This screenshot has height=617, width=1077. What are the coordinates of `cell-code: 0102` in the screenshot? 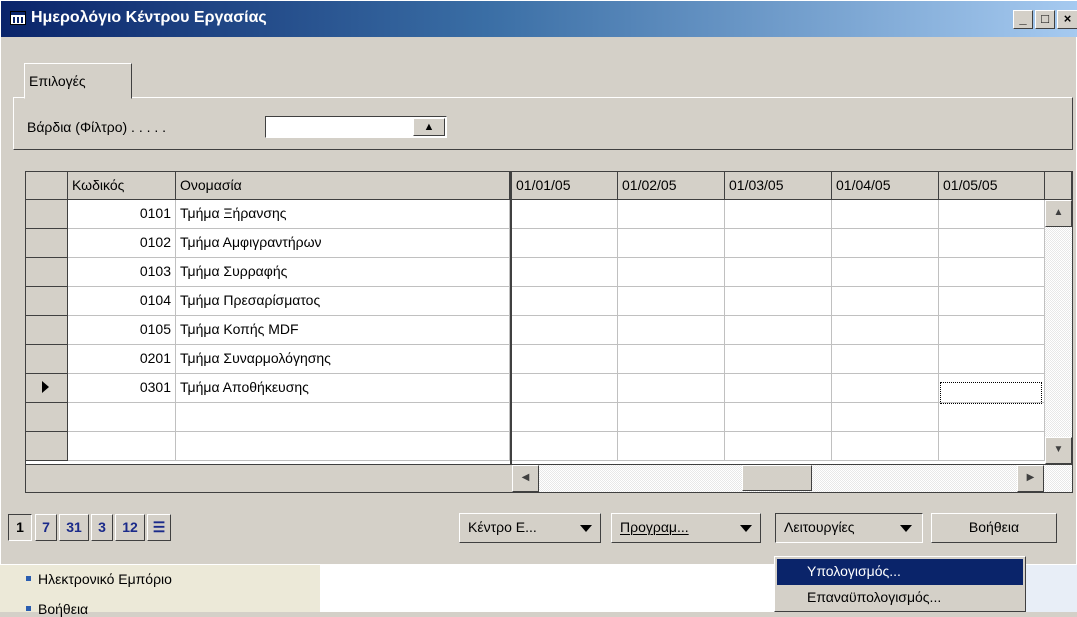 It's located at (122, 243).